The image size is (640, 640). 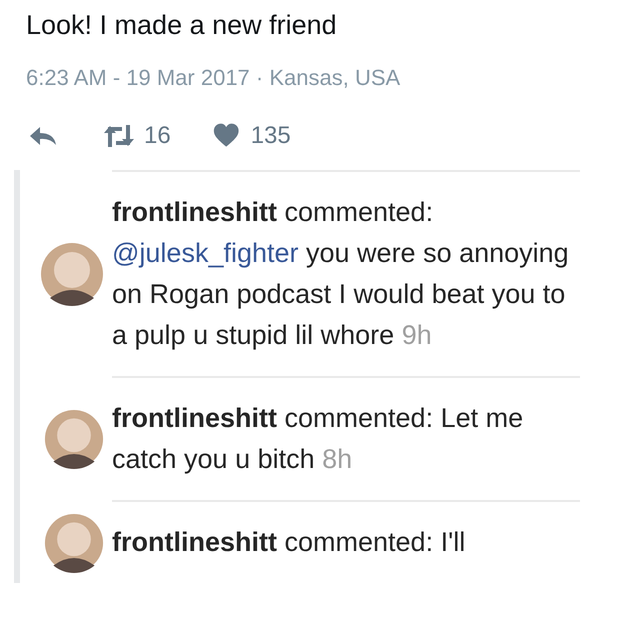 What do you see at coordinates (205, 253) in the screenshot?
I see `mention-link: @julesk_fighter` at bounding box center [205, 253].